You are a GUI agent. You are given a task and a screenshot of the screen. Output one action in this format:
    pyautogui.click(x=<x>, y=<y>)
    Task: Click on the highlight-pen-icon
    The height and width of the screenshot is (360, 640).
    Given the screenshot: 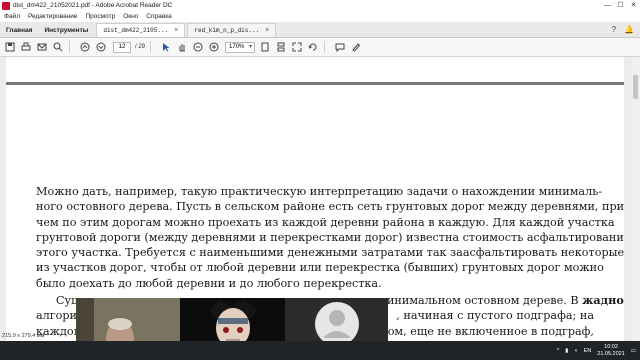 What is the action you would take?
    pyautogui.click(x=356, y=47)
    